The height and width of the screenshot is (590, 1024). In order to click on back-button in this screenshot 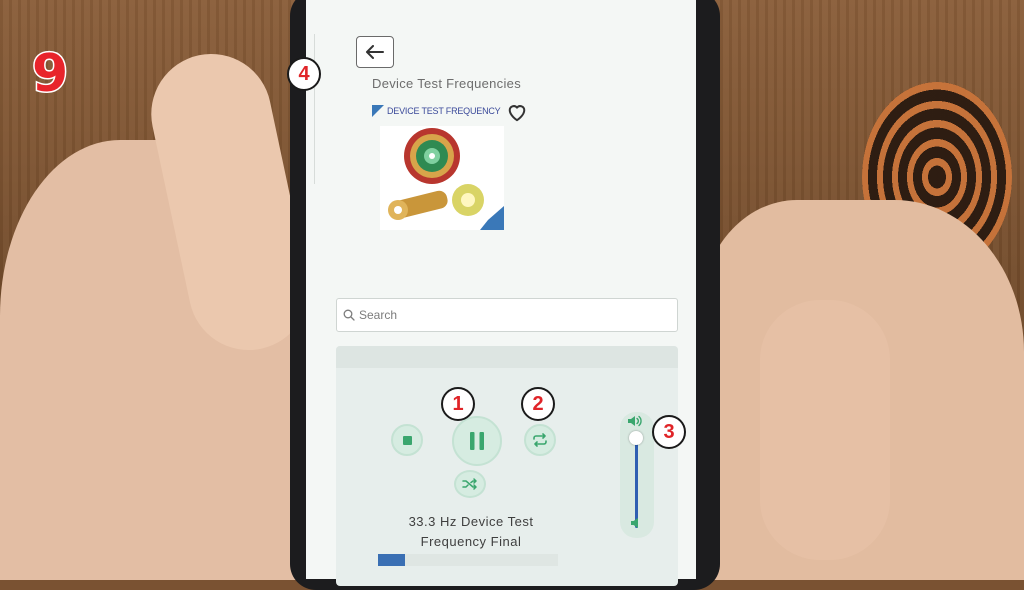, I will do `click(375, 52)`.